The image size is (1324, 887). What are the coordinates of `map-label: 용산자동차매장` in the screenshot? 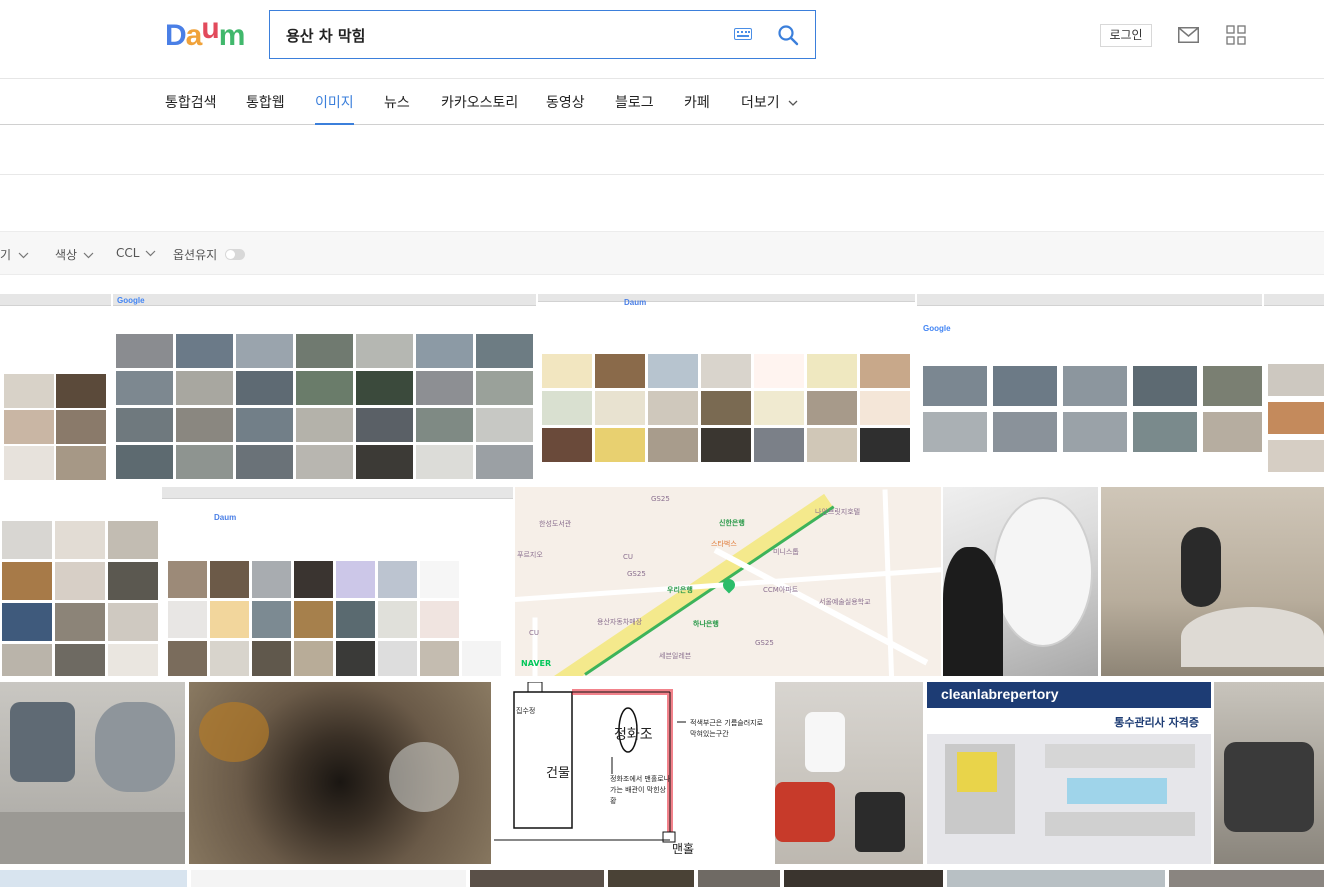 It's located at (620, 622).